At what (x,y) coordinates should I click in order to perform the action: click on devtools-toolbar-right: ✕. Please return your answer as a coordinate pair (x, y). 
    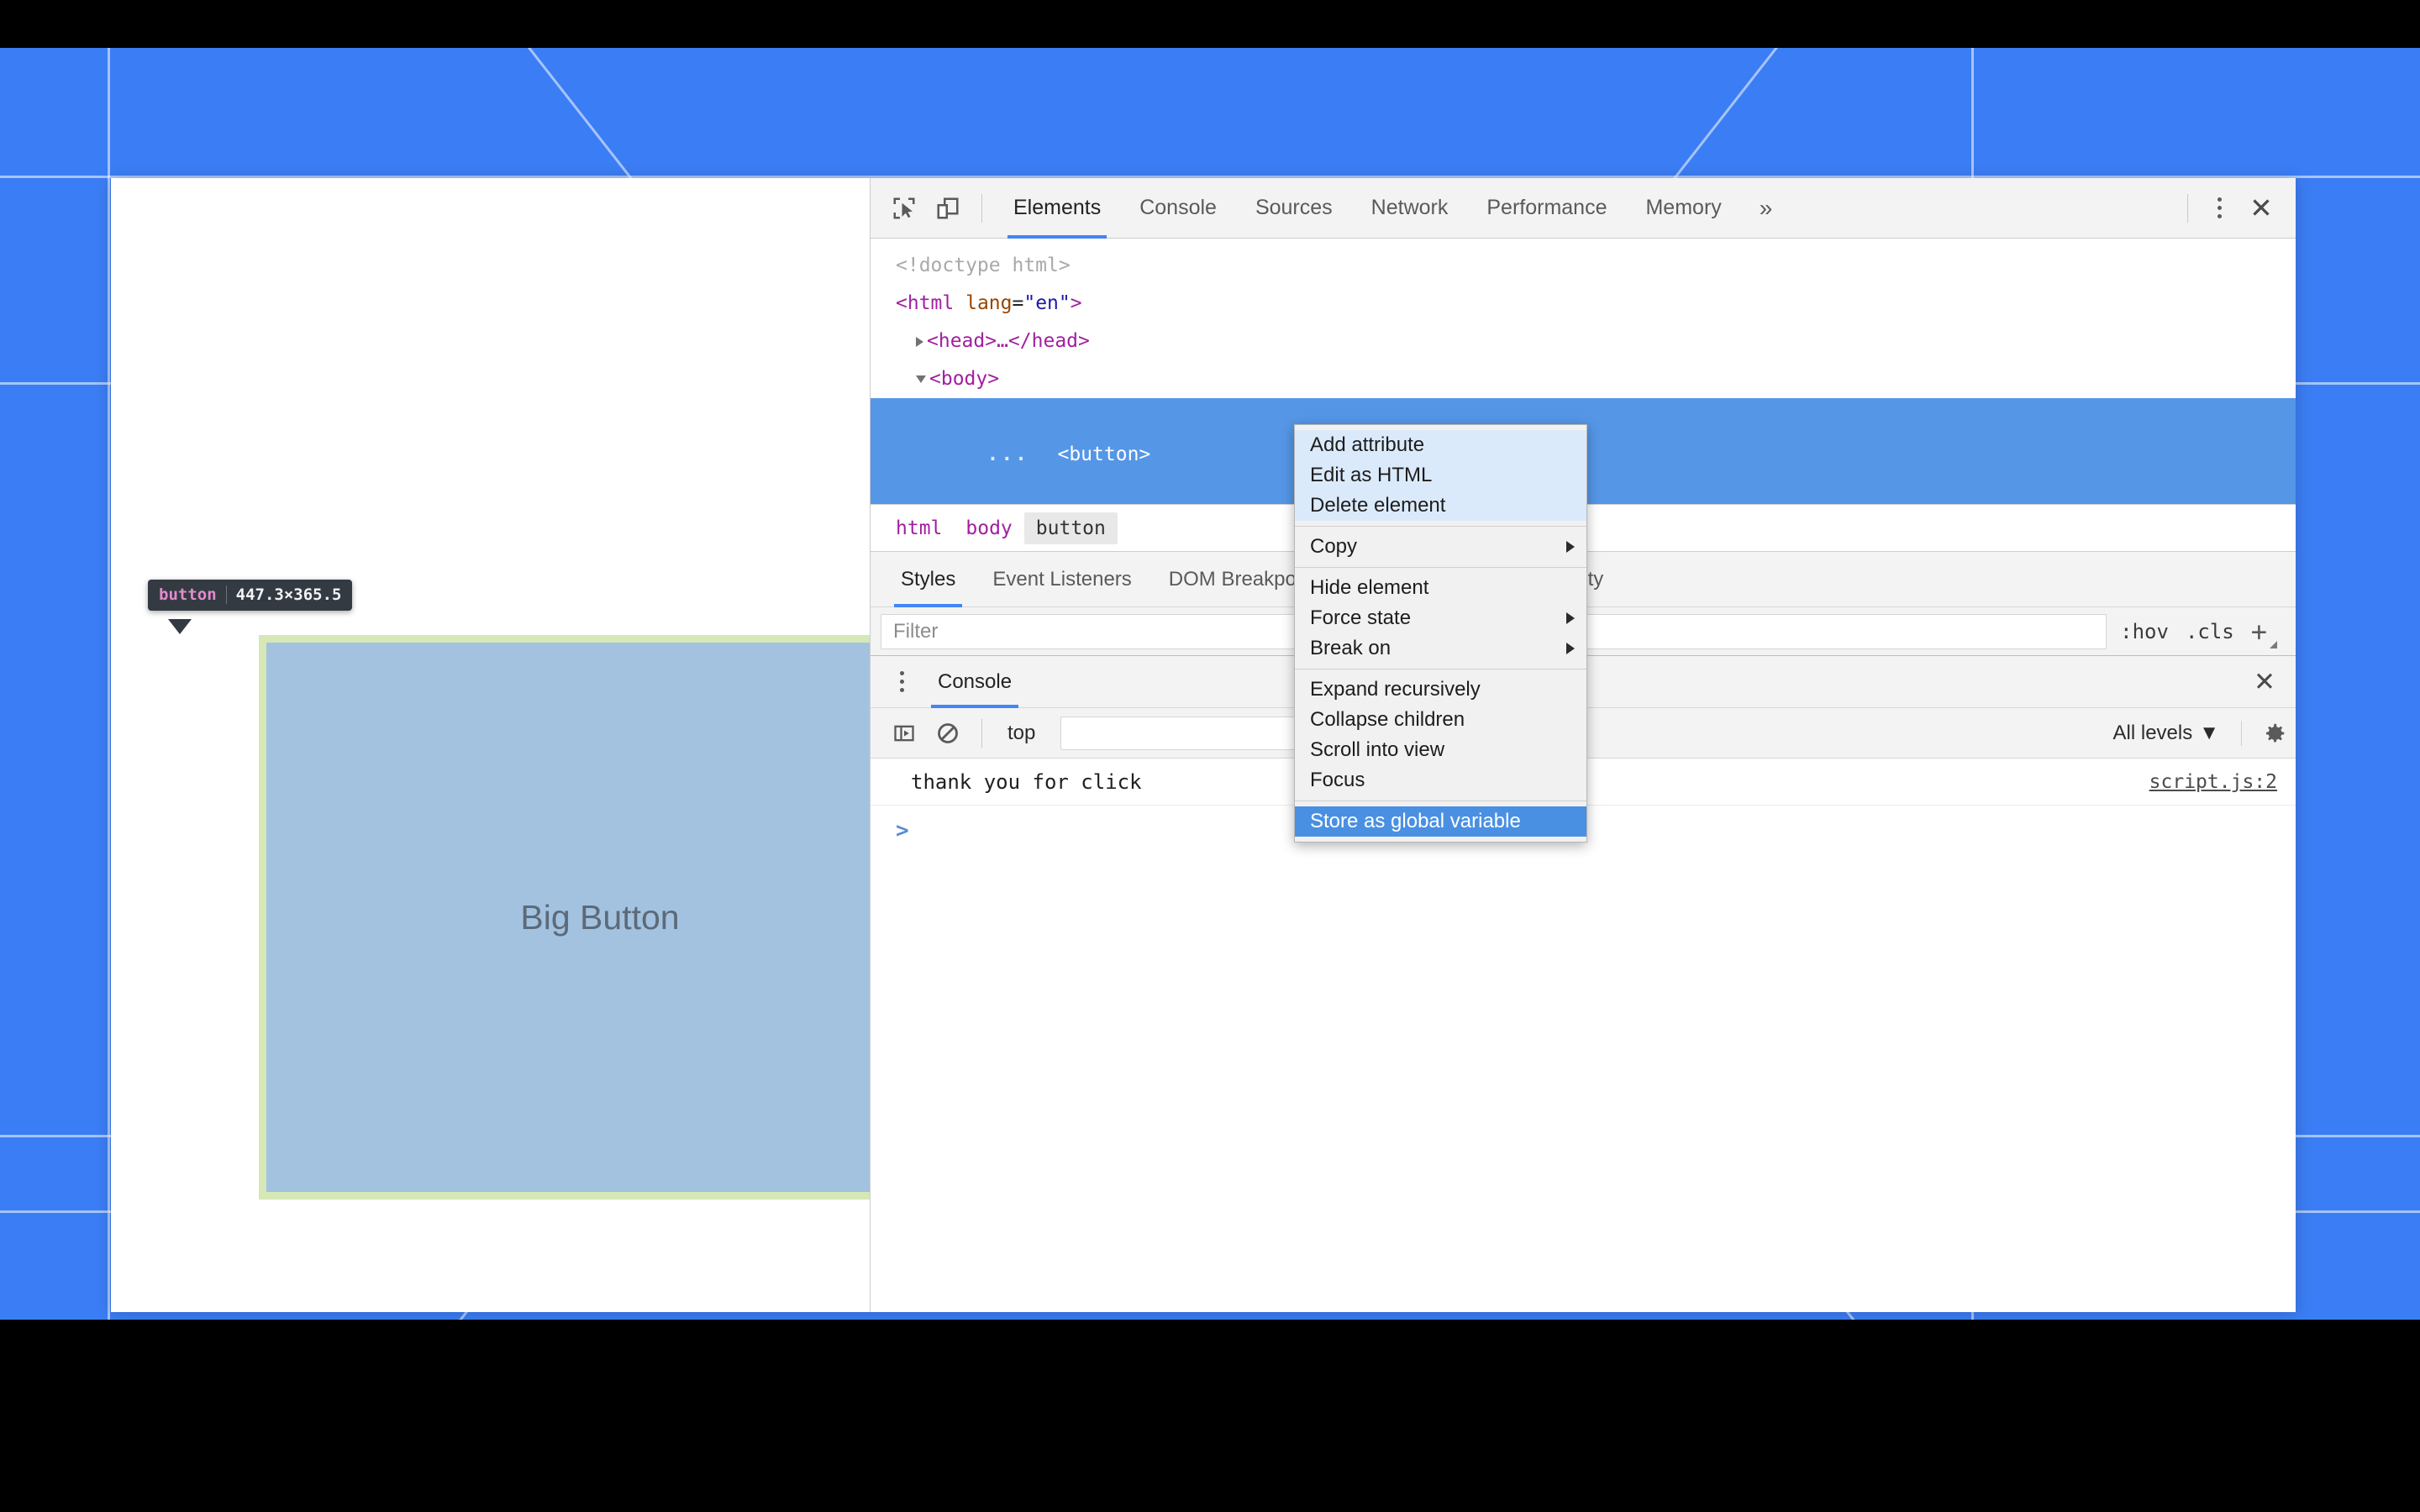
    Looking at the image, I should click on (2229, 208).